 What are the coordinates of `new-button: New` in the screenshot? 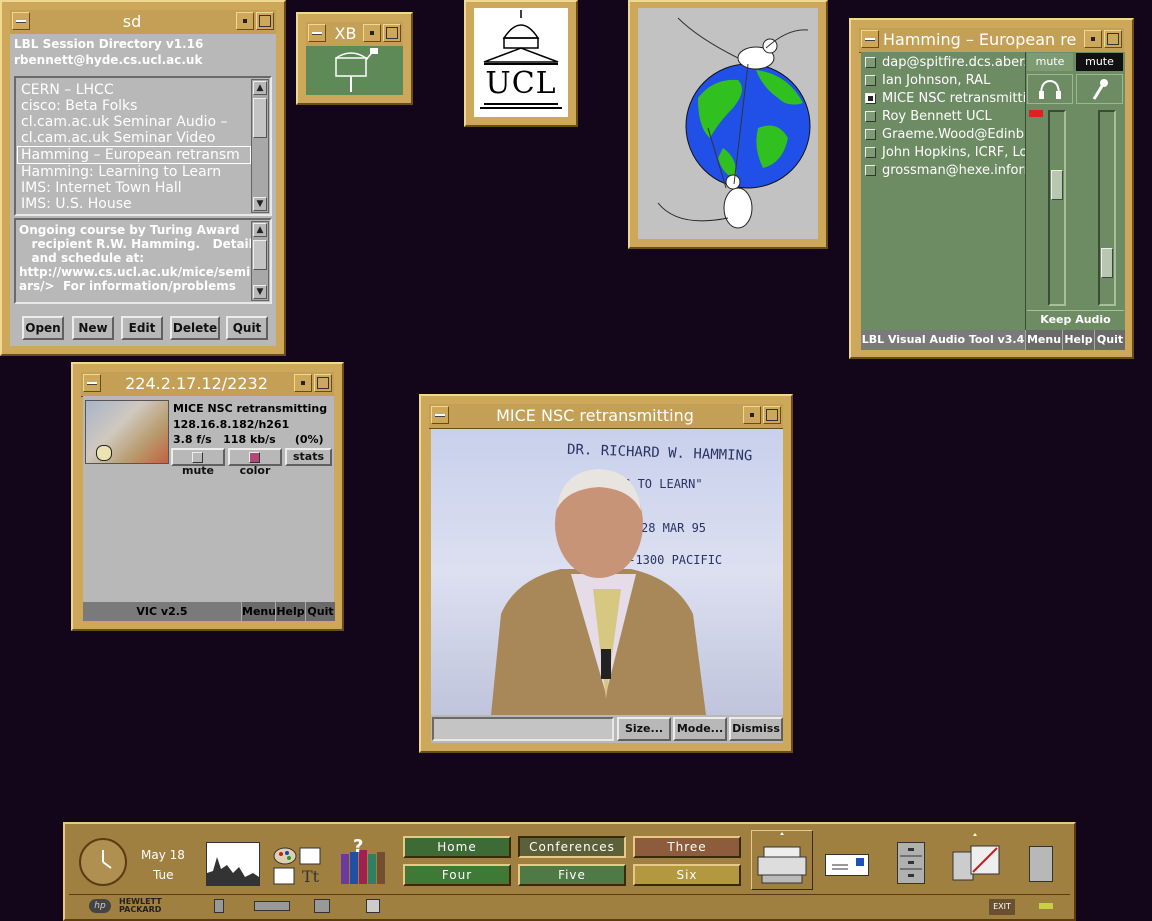 It's located at (93, 328).